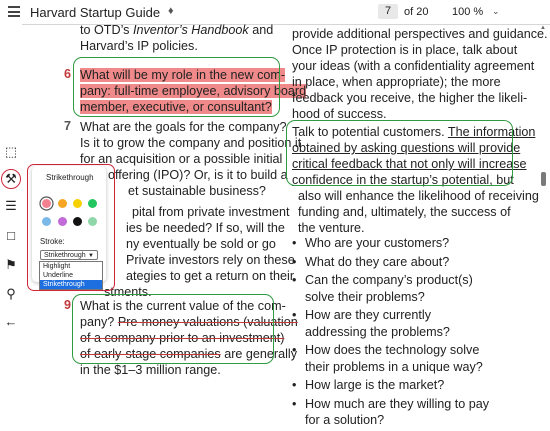  What do you see at coordinates (171, 11) in the screenshot?
I see `tag-icon: ♦` at bounding box center [171, 11].